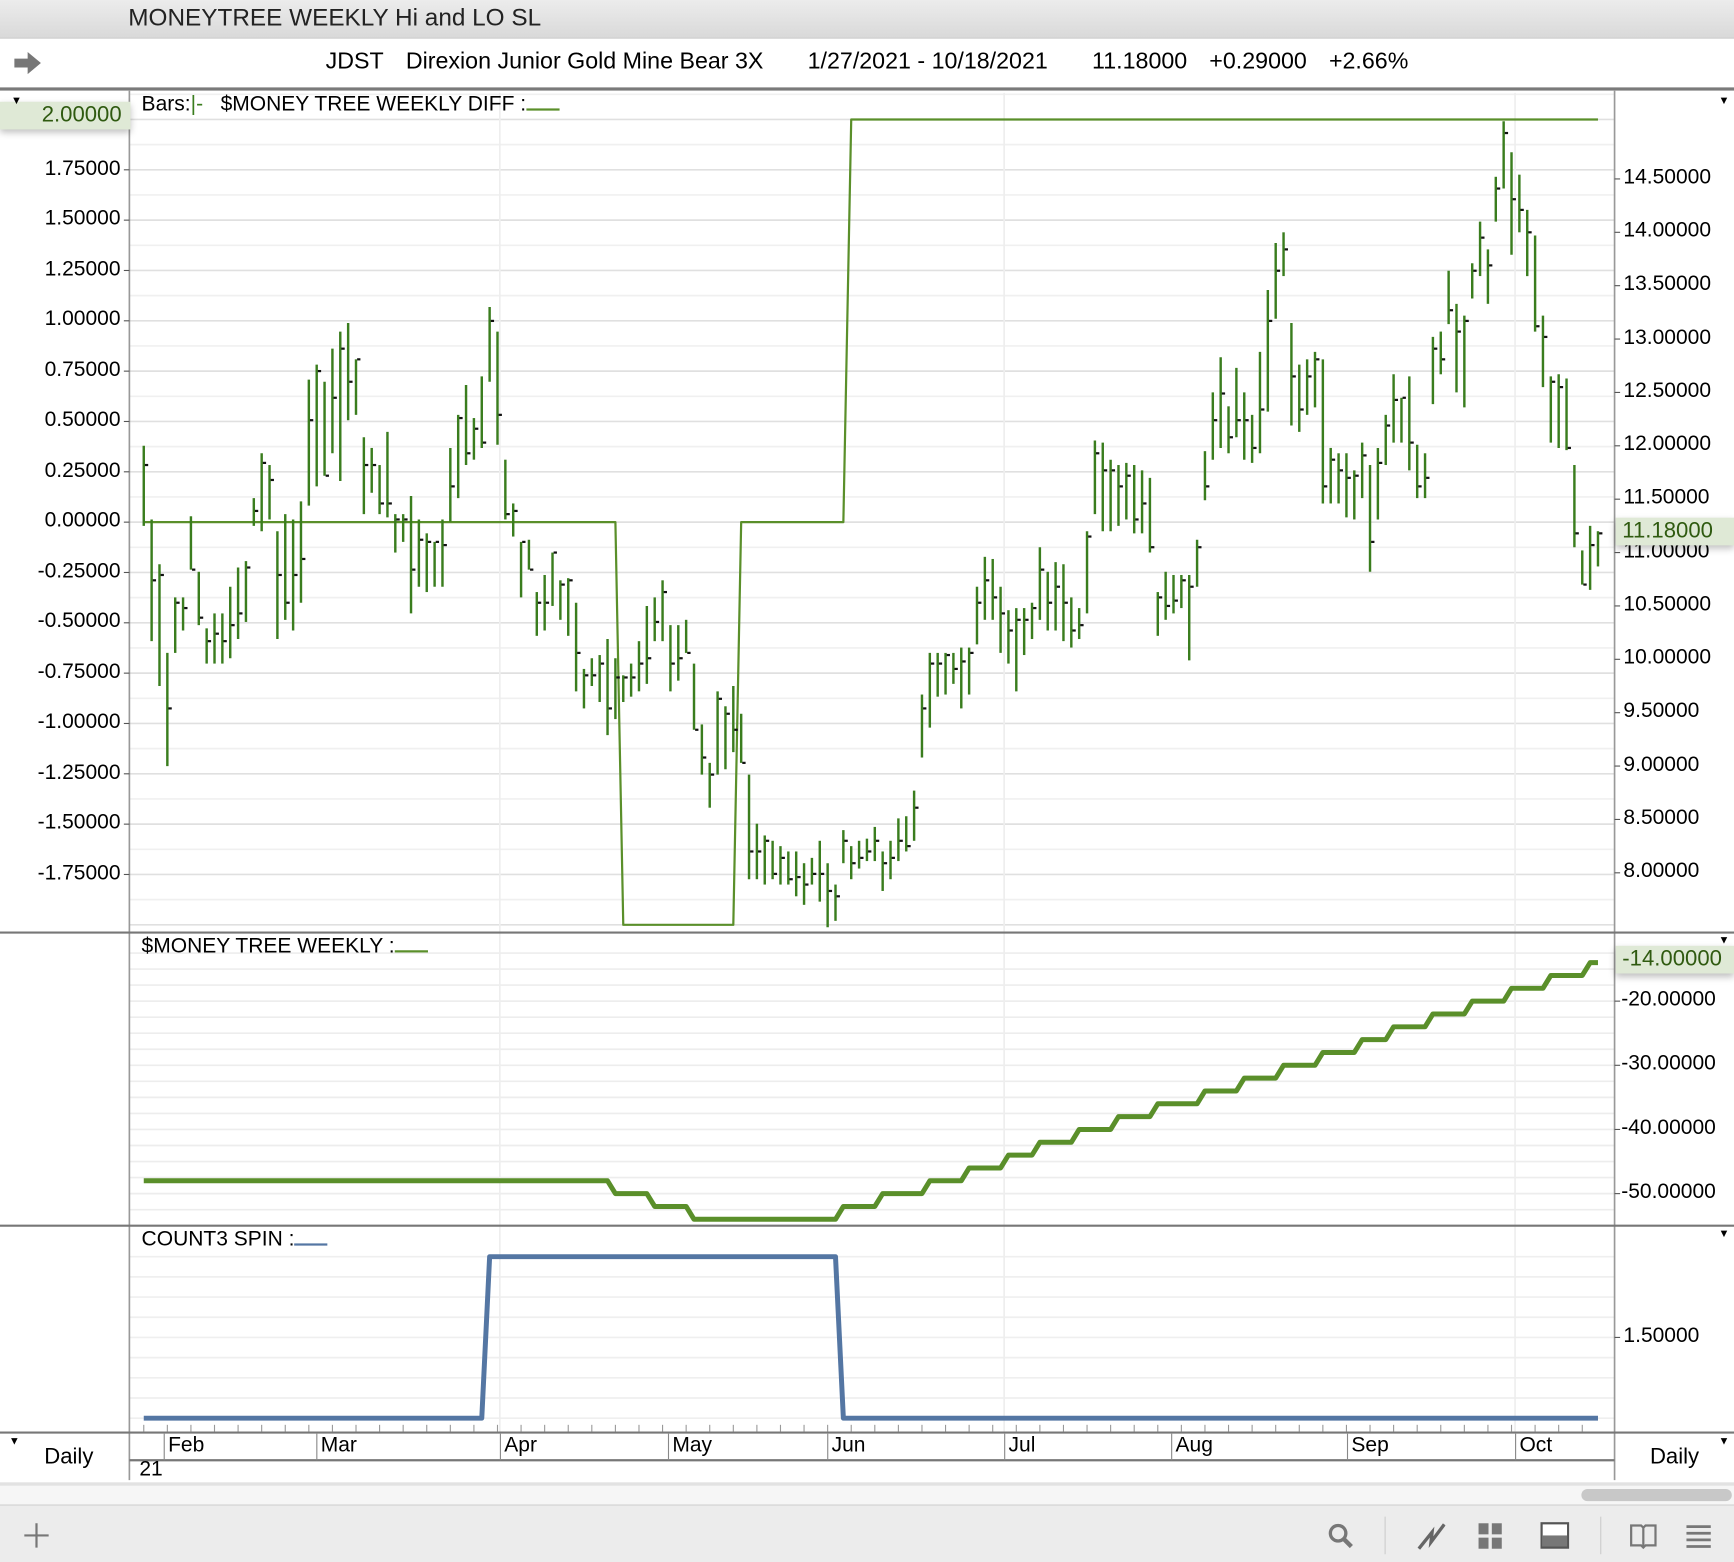 Image resolution: width=1734 pixels, height=1562 pixels. What do you see at coordinates (1661, 818) in the screenshot?
I see `price-axis-label: 8.50000` at bounding box center [1661, 818].